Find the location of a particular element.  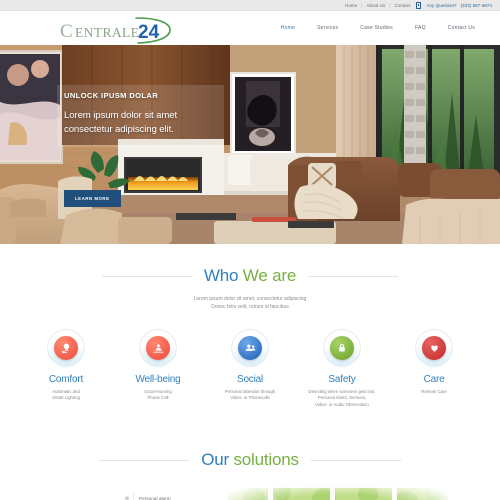

feature-desc-line2: Video- or Phonecalls is located at coordinates (250, 398).